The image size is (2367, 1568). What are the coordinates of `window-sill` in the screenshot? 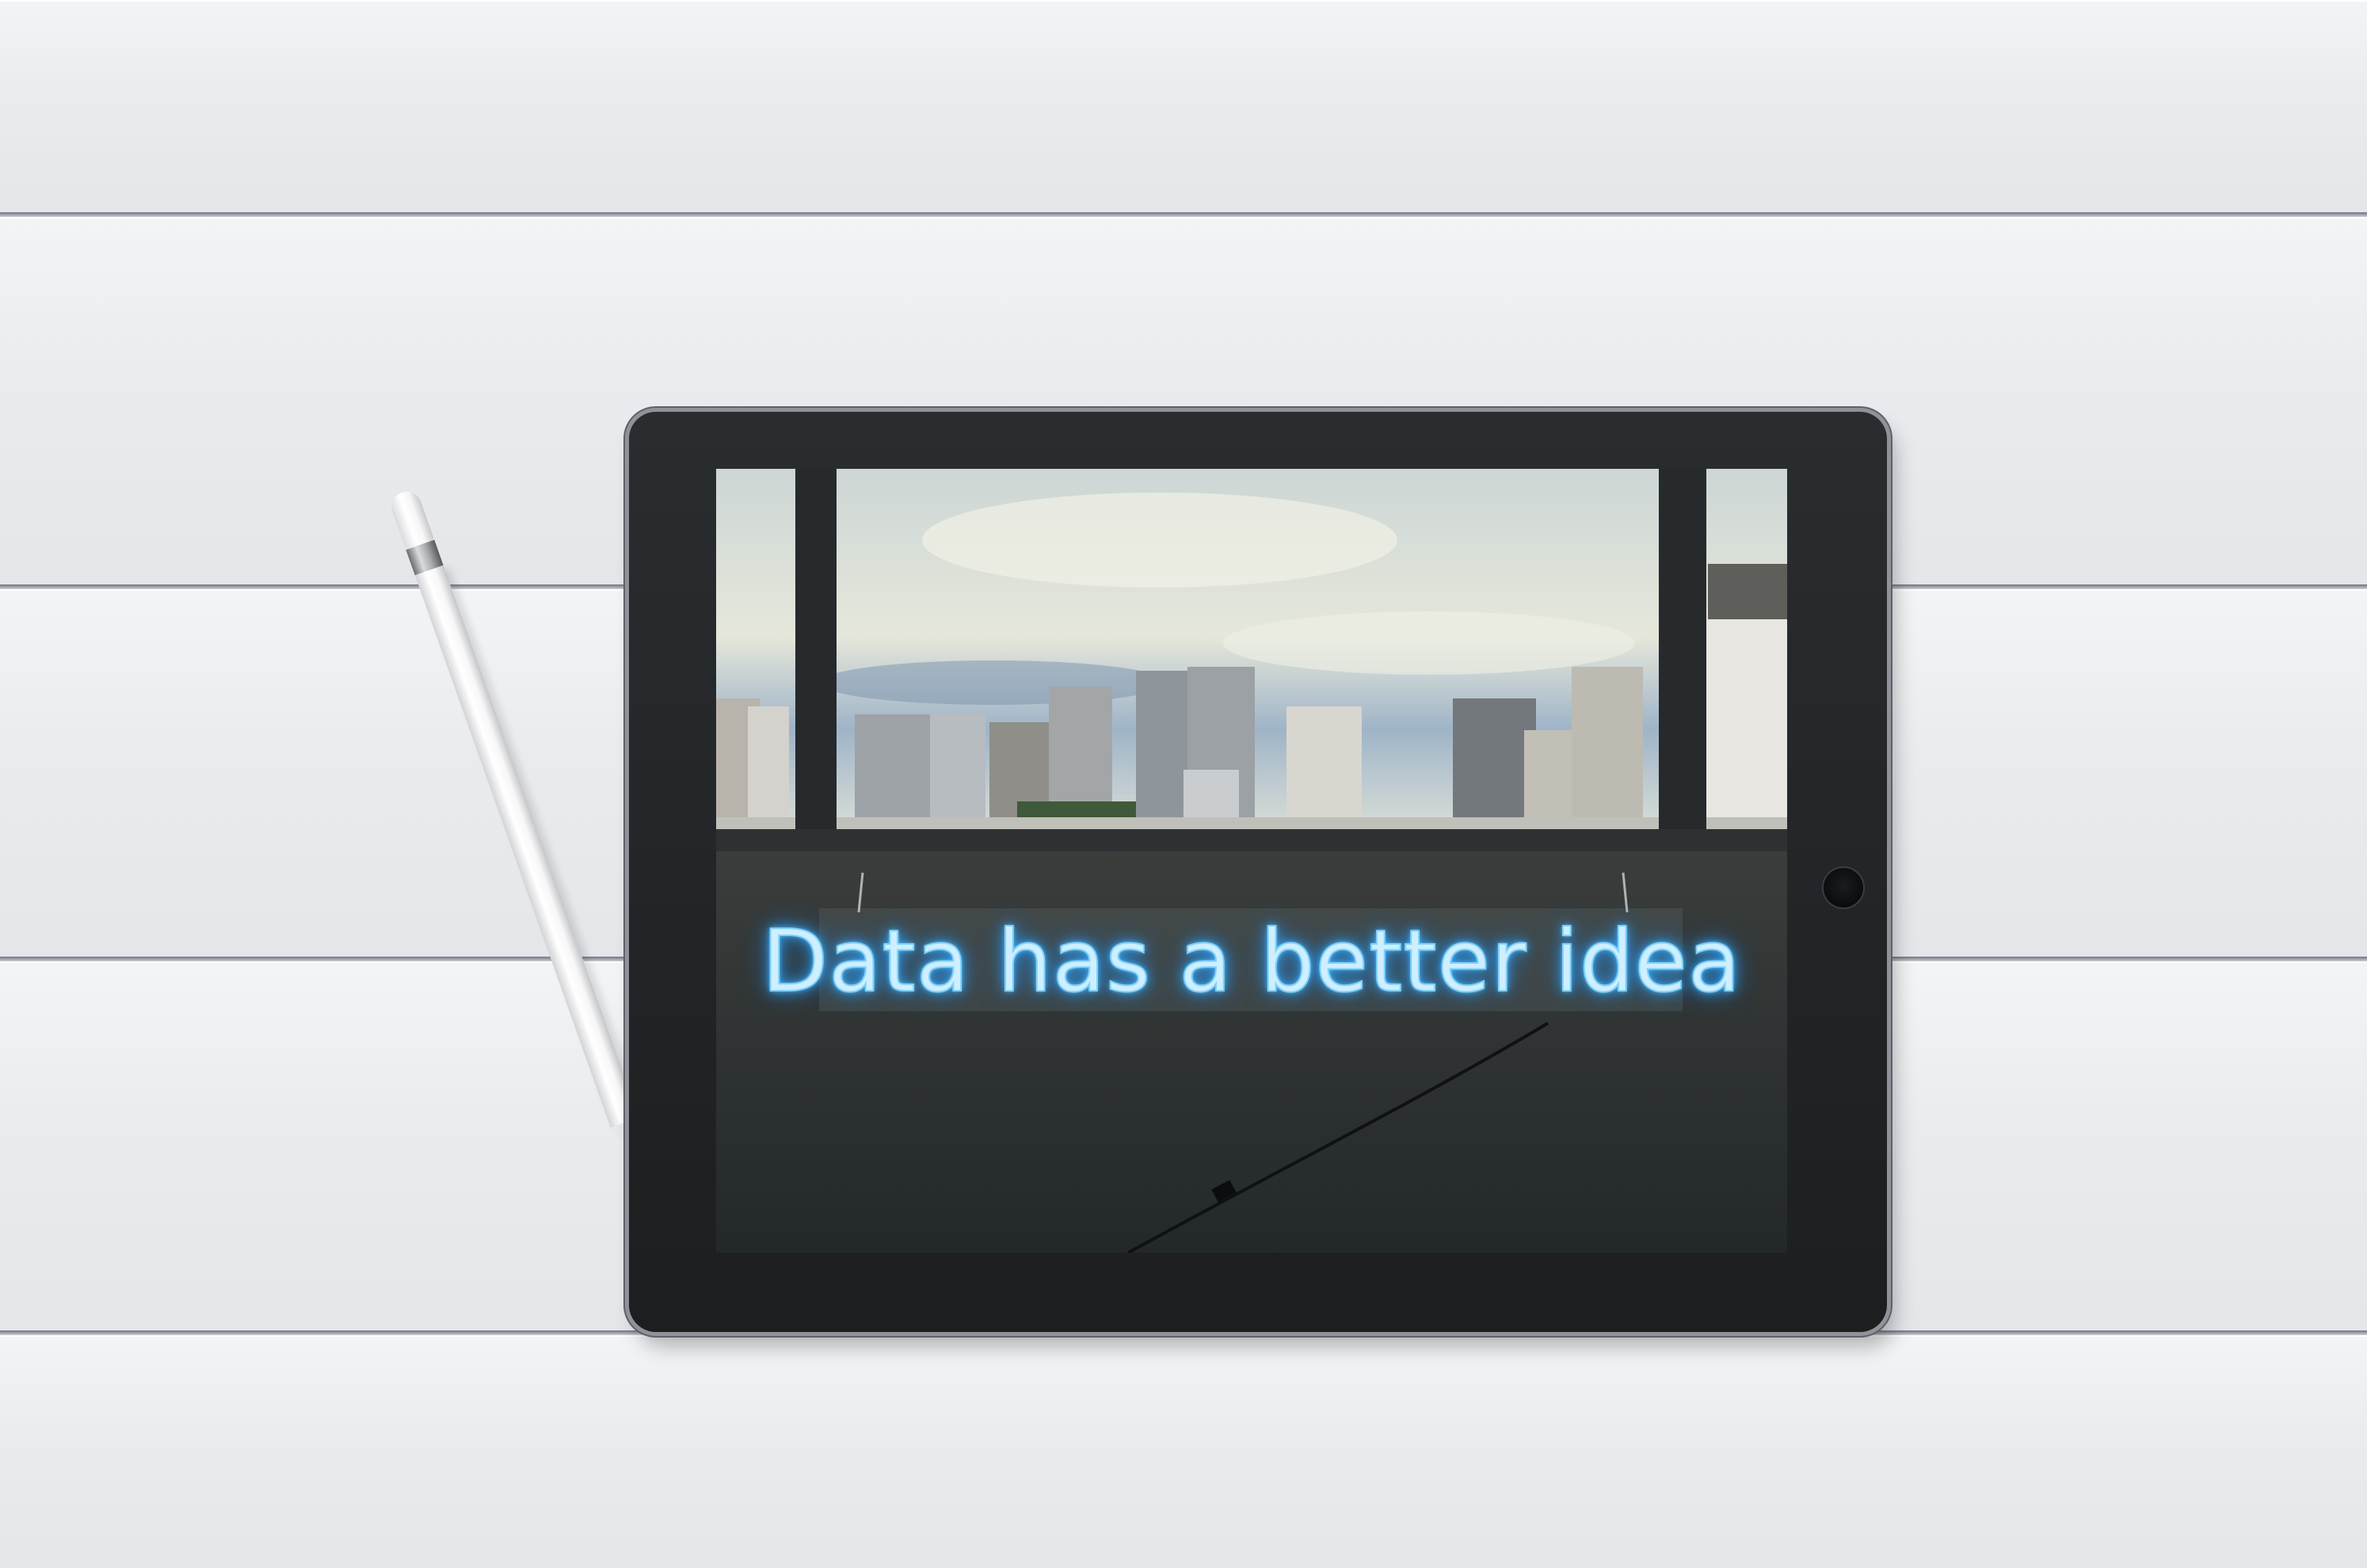 It's located at (1251, 840).